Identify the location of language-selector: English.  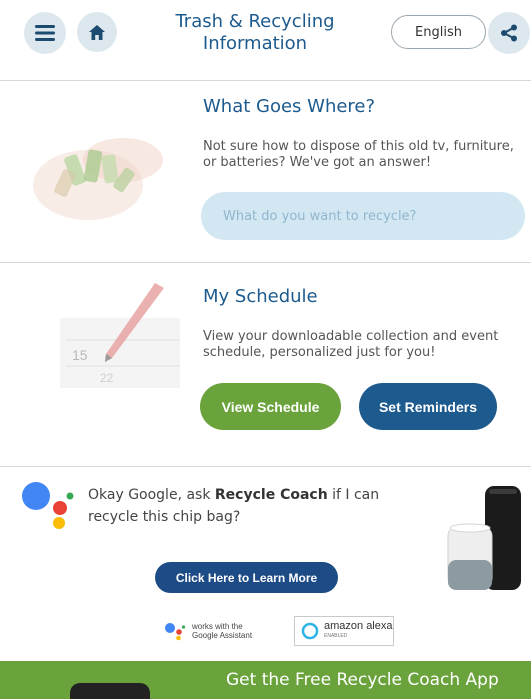
(438, 32).